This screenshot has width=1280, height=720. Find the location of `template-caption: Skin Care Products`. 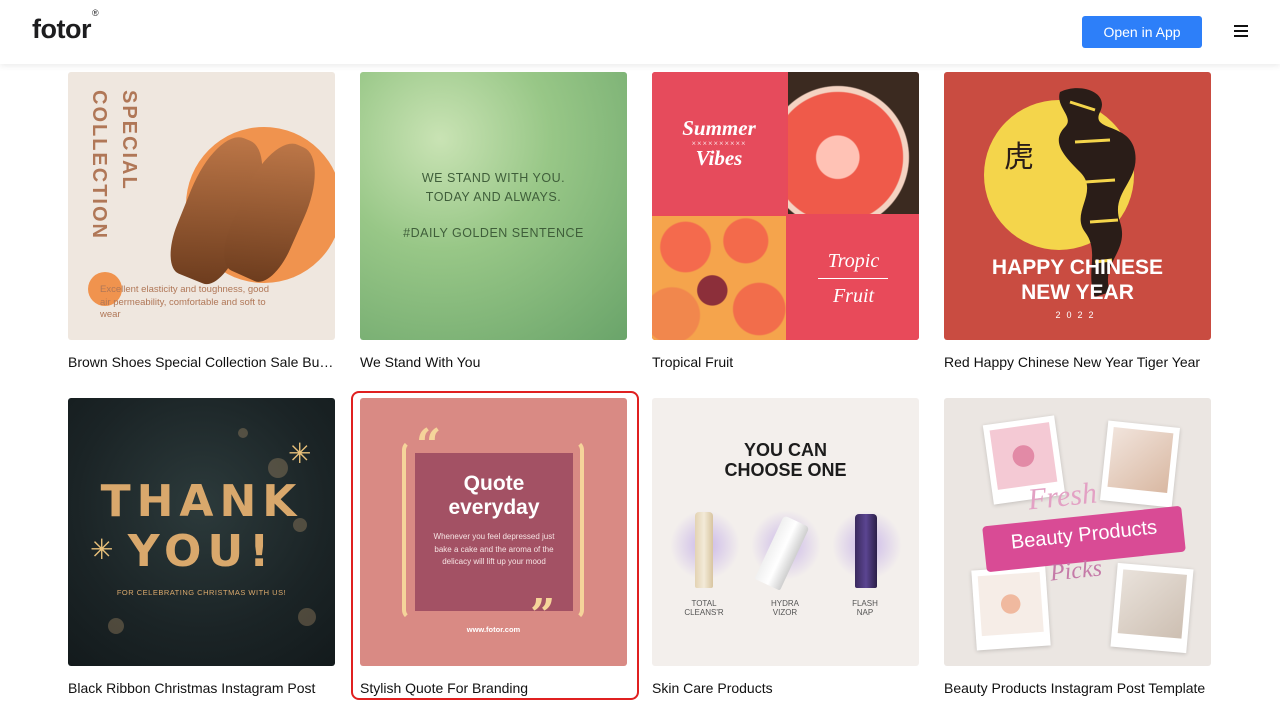

template-caption: Skin Care Products is located at coordinates (786, 688).